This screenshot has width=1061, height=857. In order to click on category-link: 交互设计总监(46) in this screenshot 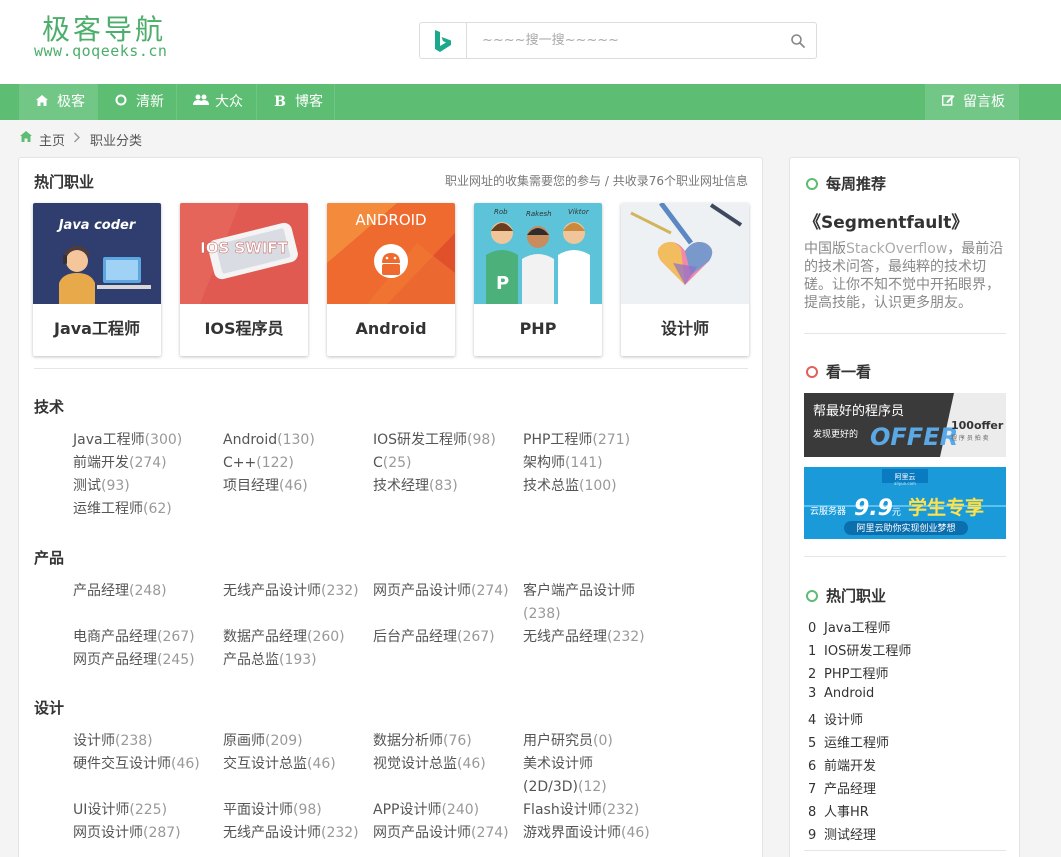, I will do `click(293, 764)`.